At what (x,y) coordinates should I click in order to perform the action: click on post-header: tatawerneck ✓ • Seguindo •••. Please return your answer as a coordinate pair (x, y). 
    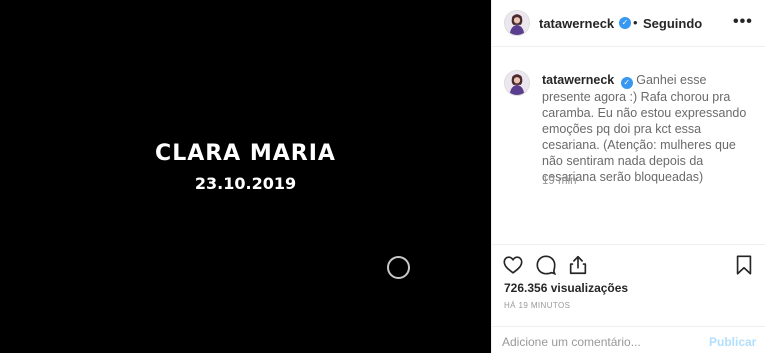
    Looking at the image, I should click on (628, 23).